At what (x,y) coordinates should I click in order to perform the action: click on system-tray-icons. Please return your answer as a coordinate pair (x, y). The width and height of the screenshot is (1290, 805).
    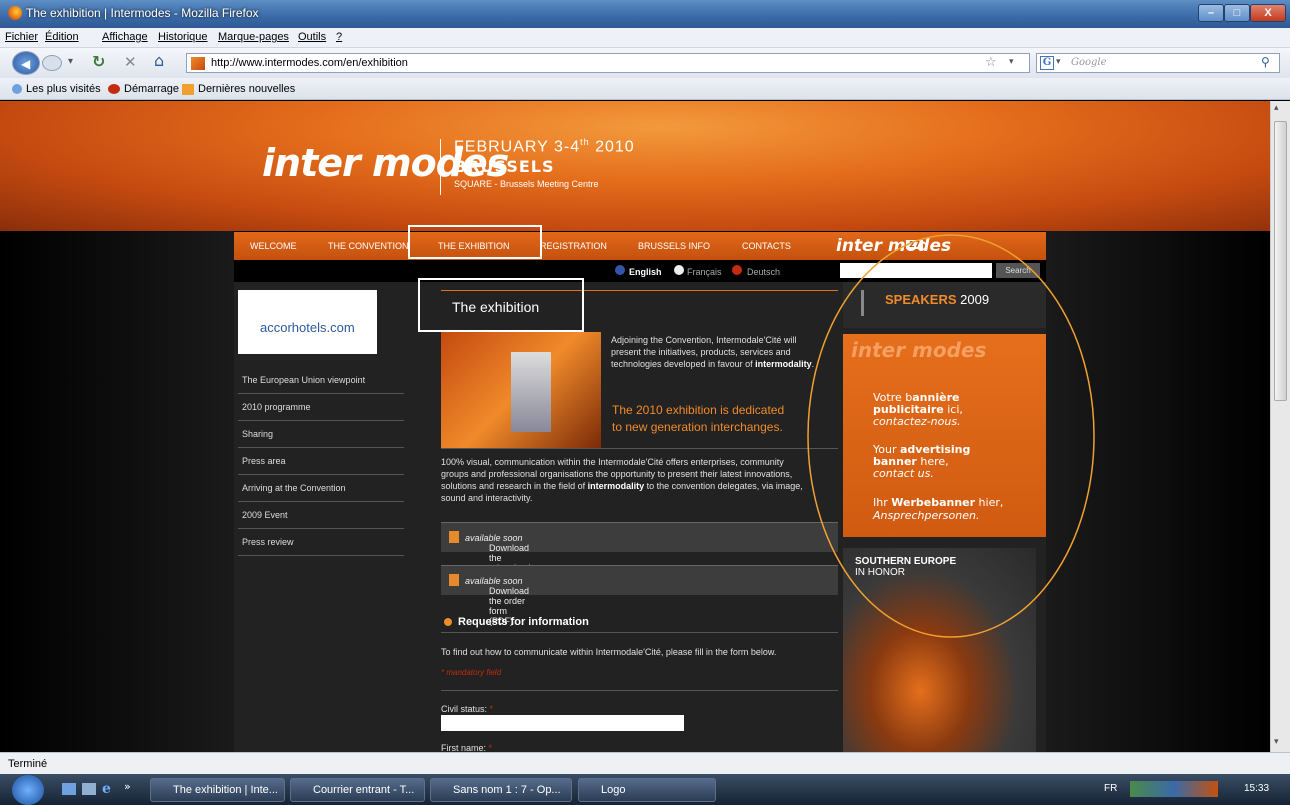
    Looking at the image, I should click on (1174, 789).